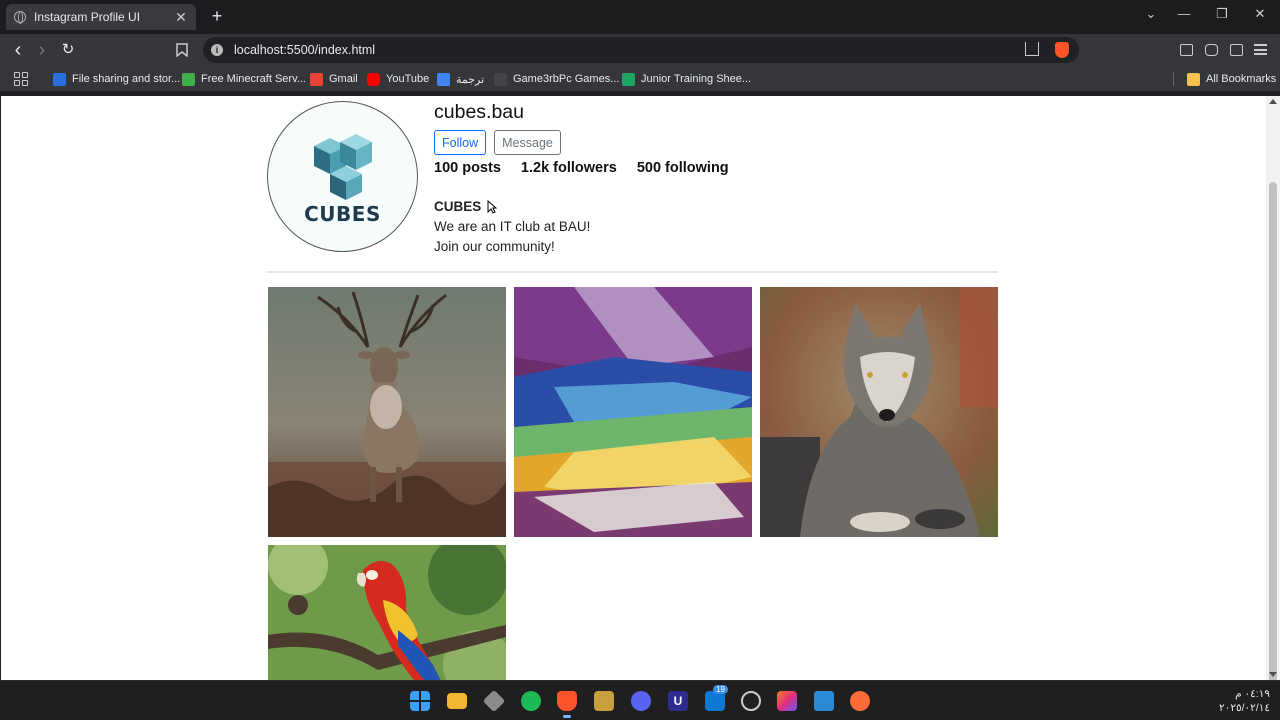 The height and width of the screenshot is (720, 1280). Describe the element at coordinates (1186, 50) in the screenshot. I see `screenshot-icon` at that location.